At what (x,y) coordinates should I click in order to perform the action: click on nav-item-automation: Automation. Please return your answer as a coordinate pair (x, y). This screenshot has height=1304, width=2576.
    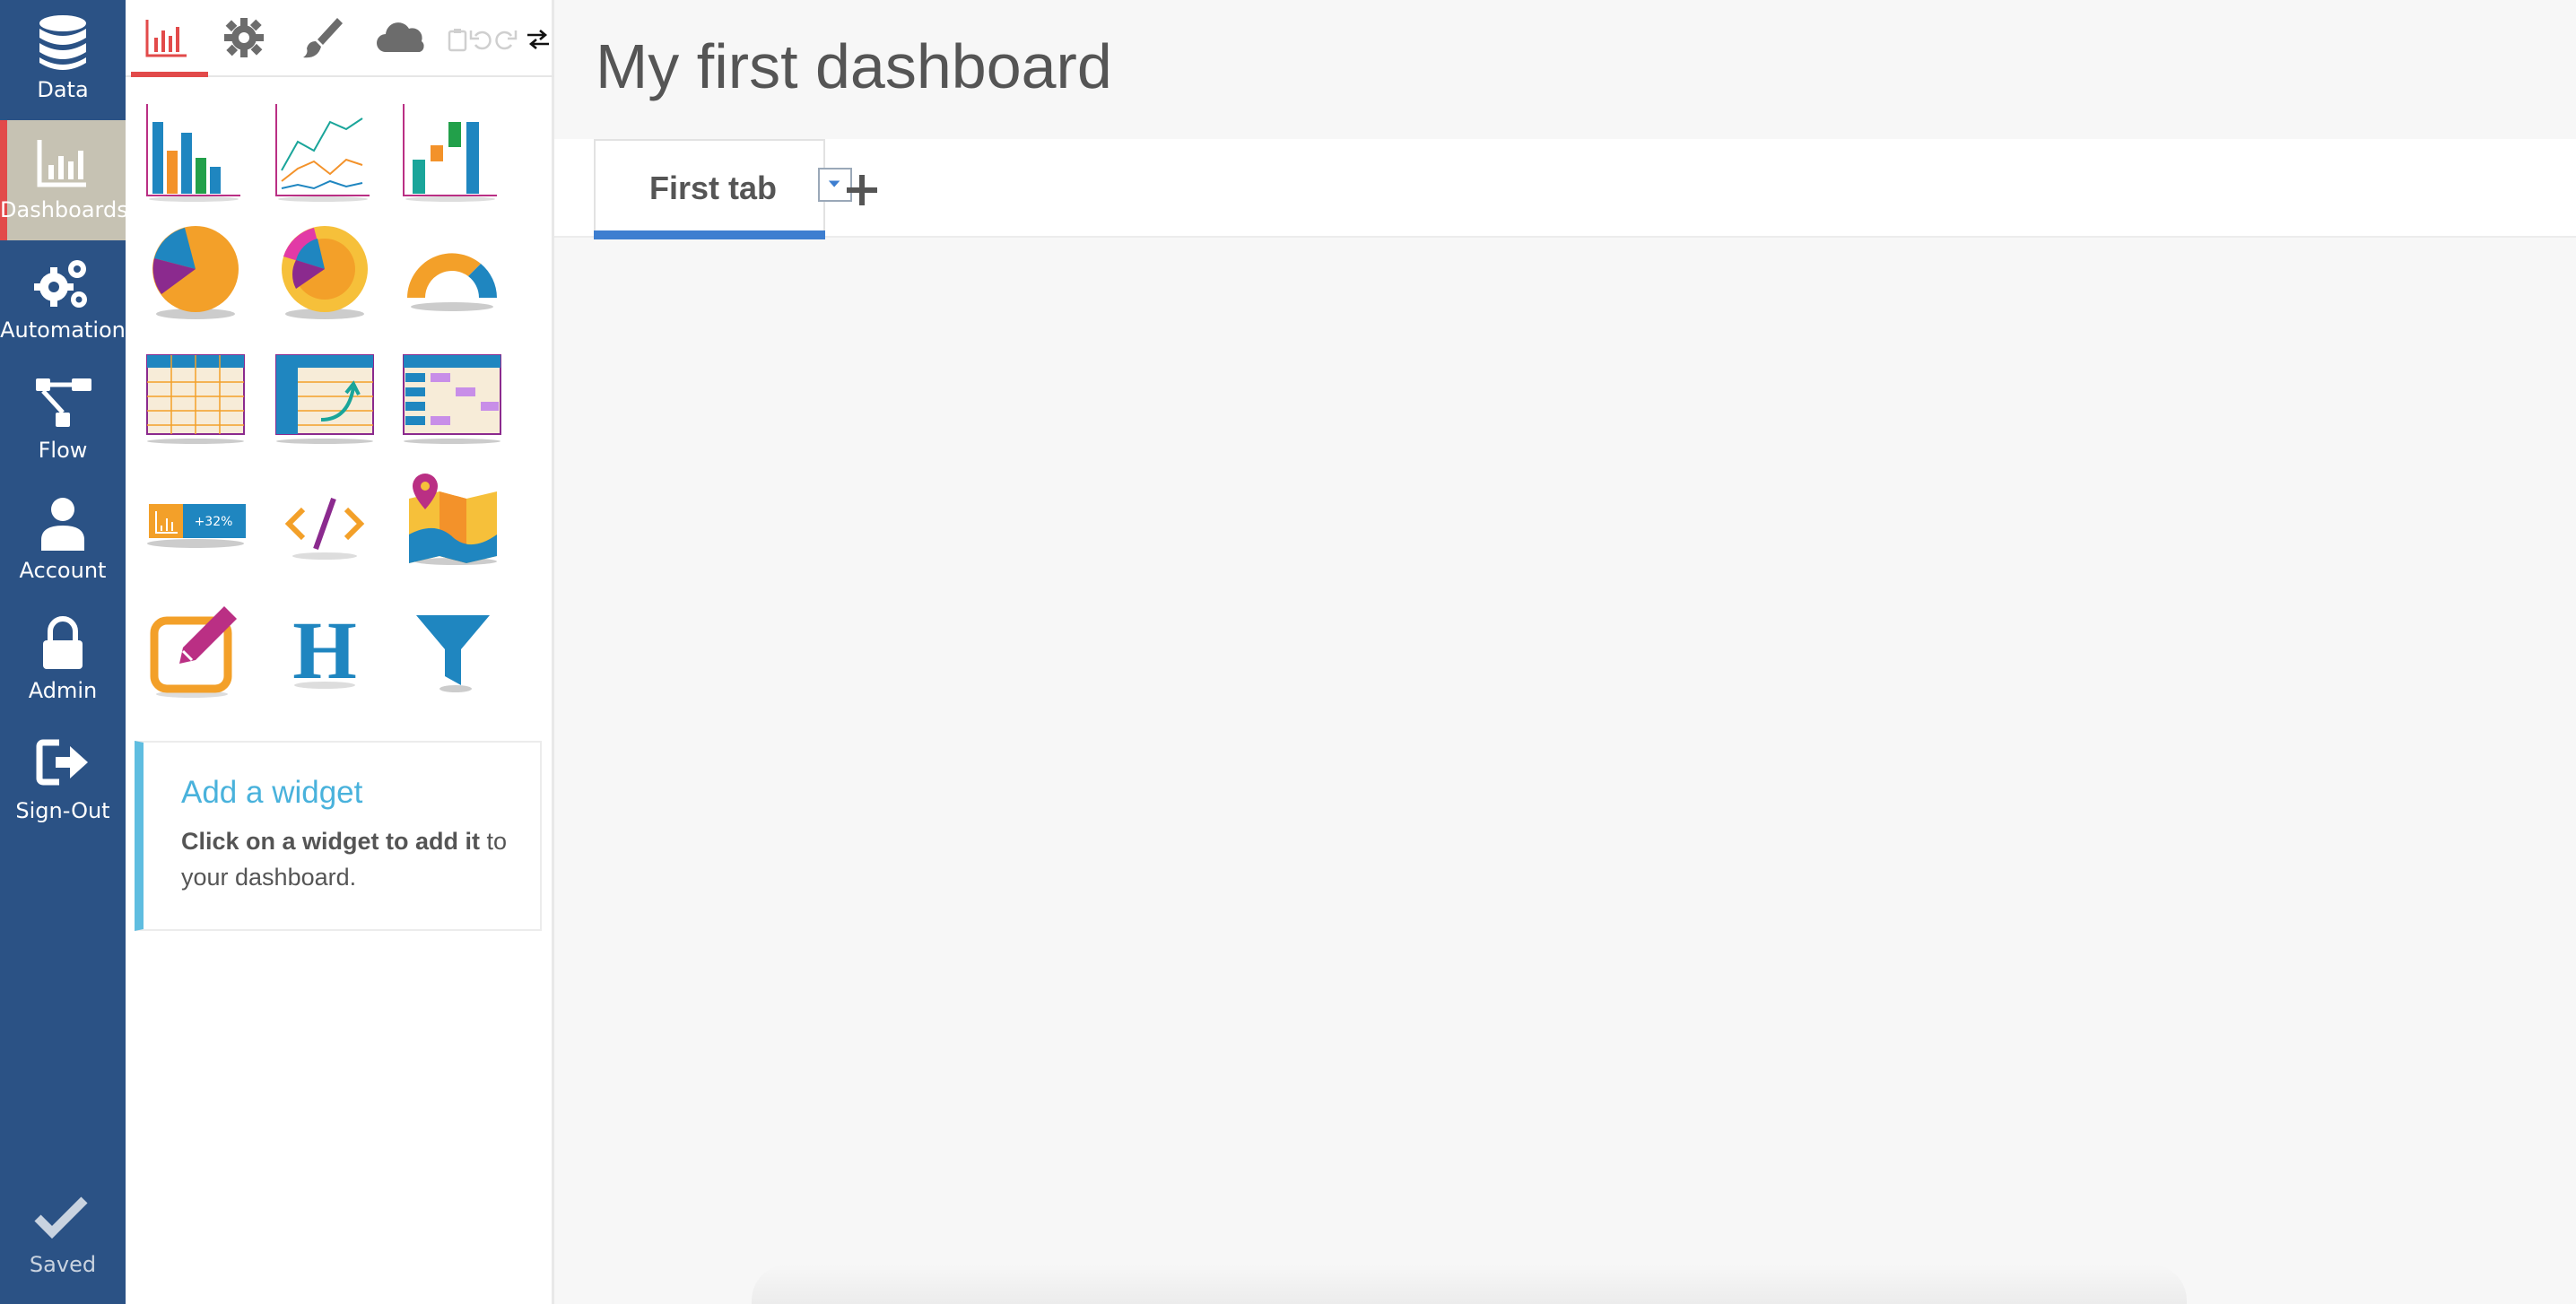
    Looking at the image, I should click on (63, 300).